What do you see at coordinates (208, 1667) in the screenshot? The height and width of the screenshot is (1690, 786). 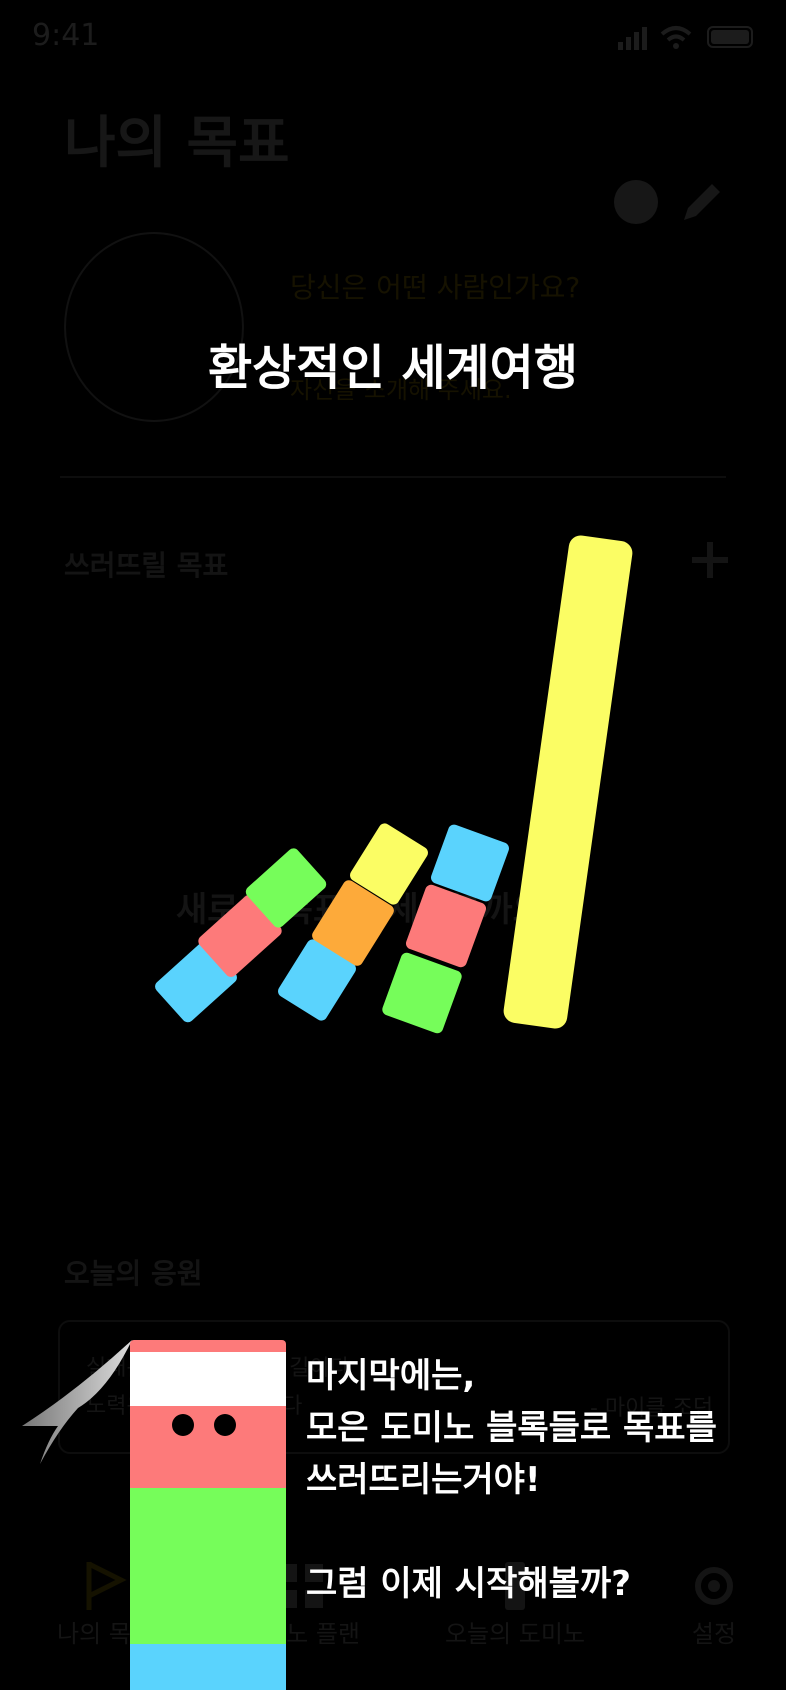 I see `mascot-legs` at bounding box center [208, 1667].